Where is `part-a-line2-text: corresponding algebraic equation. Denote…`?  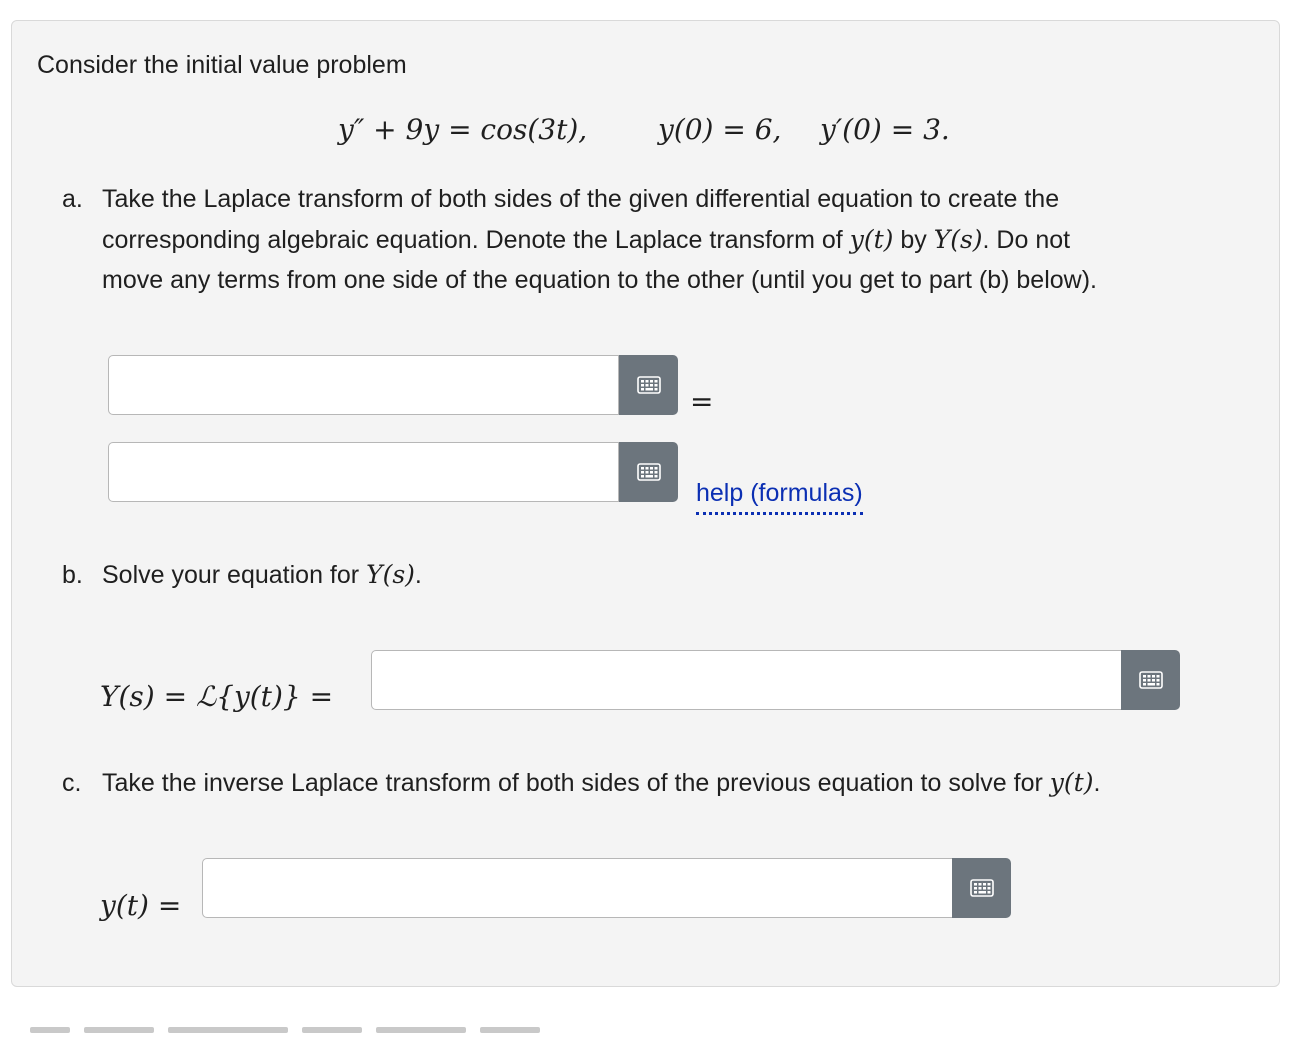 part-a-line2-text: corresponding algebraic equation. Denote… is located at coordinates (476, 240).